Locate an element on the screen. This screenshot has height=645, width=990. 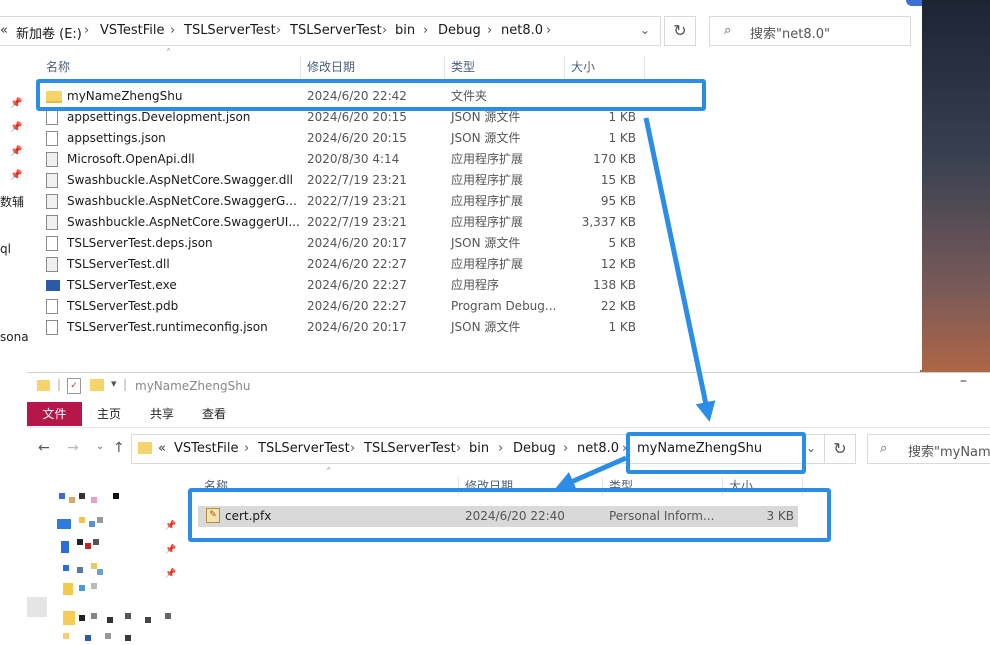
annotation-arrows is located at coordinates (635, 304).